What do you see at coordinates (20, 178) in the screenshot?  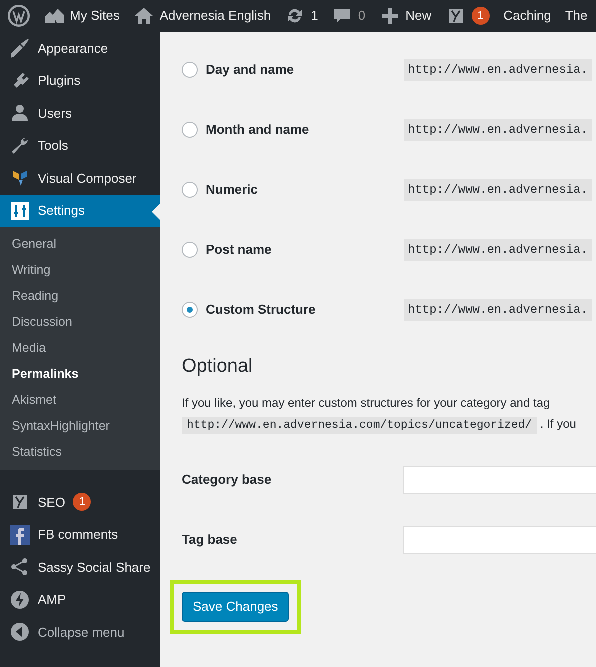 I see `cube-logo-icon` at bounding box center [20, 178].